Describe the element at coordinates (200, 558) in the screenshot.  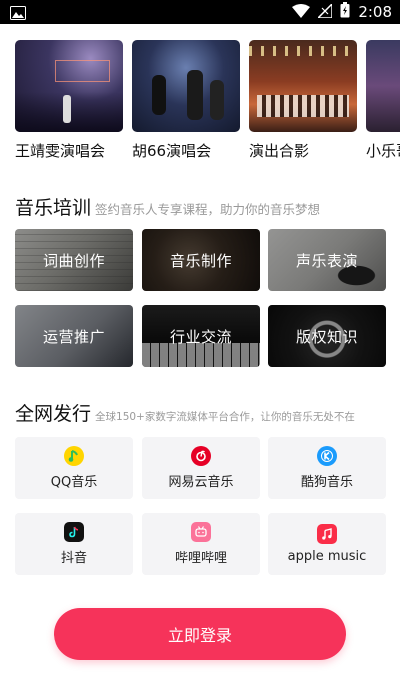
I see `platform-name: 哔哩哔哩` at that location.